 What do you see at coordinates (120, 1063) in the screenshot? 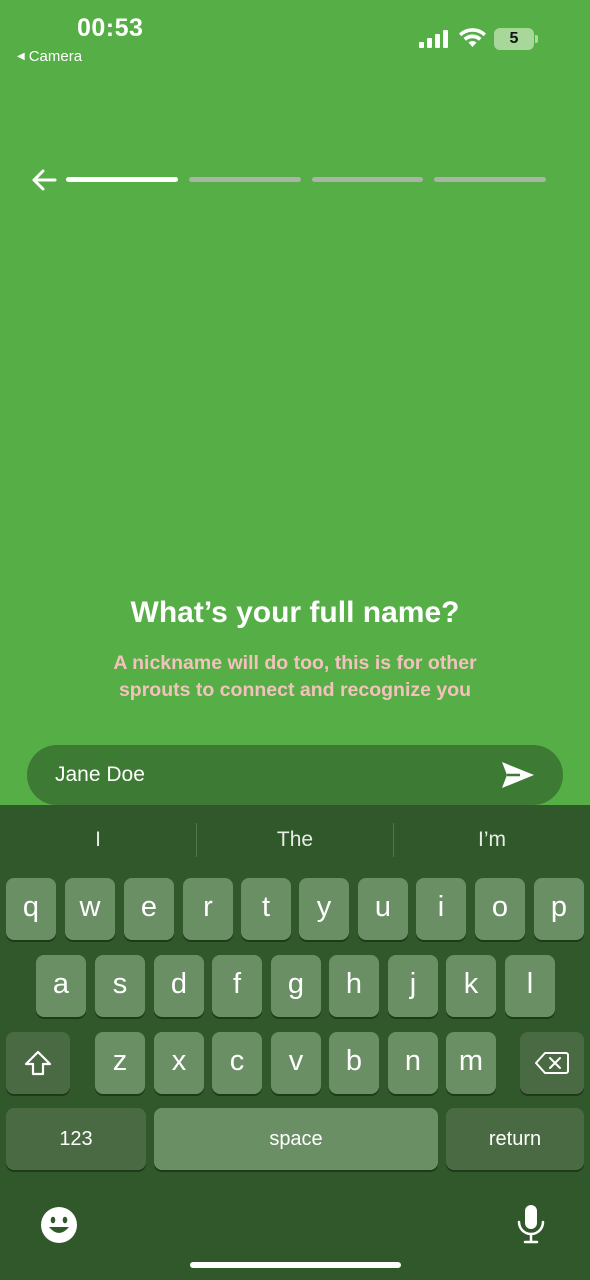
I see `key-z: z` at bounding box center [120, 1063].